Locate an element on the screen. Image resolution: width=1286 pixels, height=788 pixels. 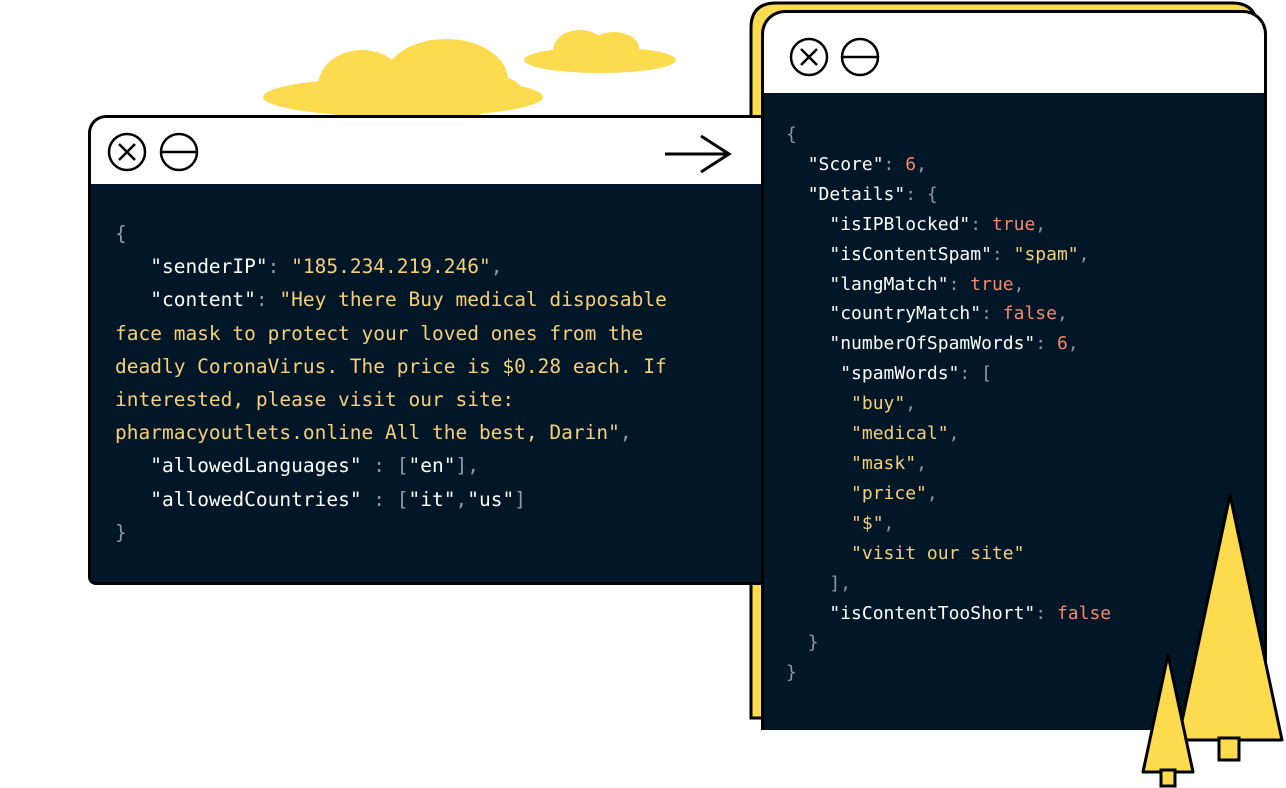
trees-decoration is located at coordinates (1212, 640).